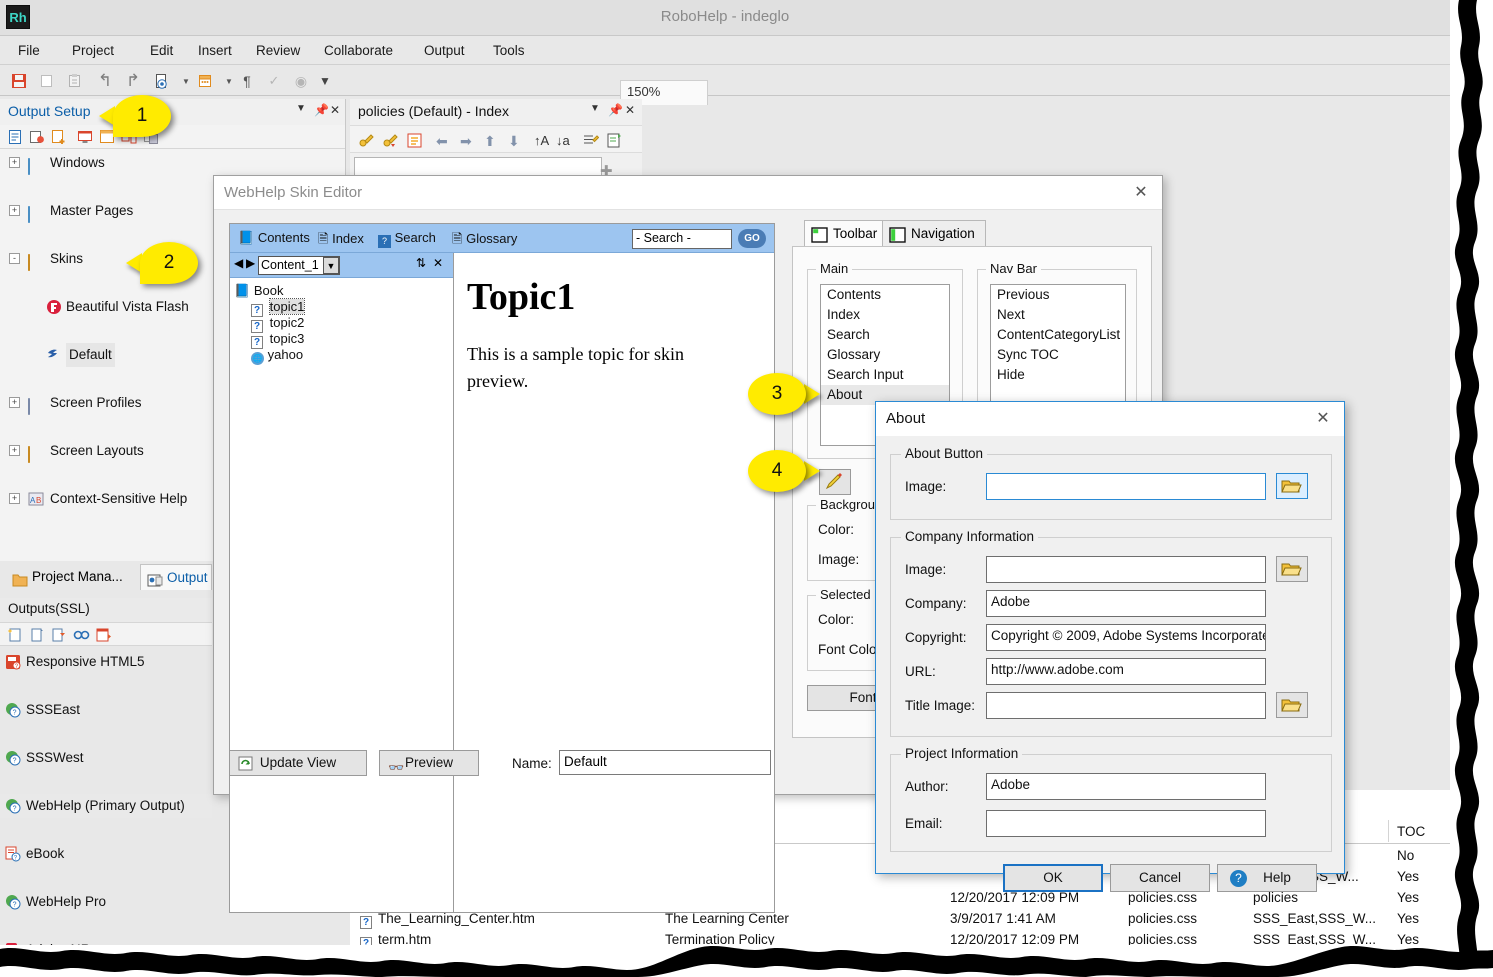  I want to click on index-list-icon, so click(591, 140).